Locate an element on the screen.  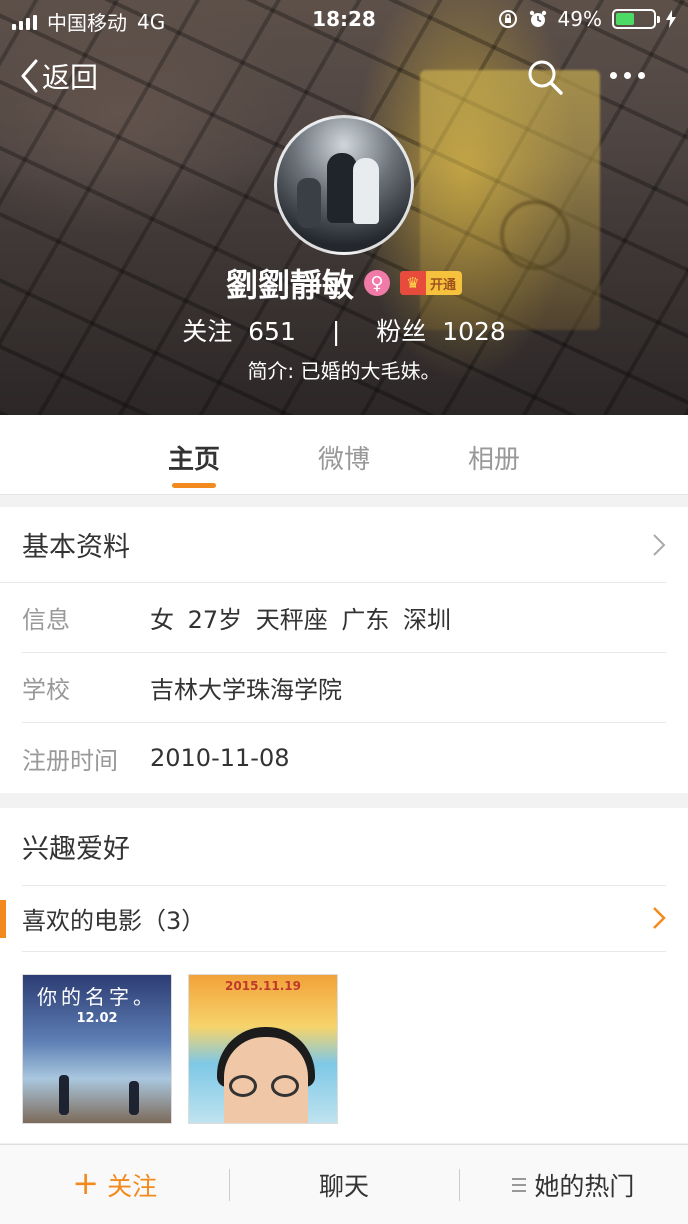
info-row-registered: 注册时间 2010-11-08 is located at coordinates (344, 758).